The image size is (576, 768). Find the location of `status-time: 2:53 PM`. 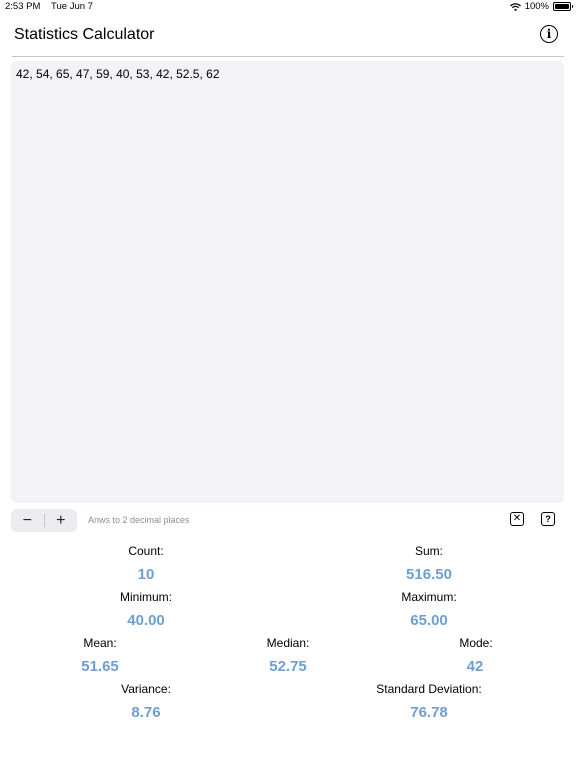

status-time: 2:53 PM is located at coordinates (23, 6).